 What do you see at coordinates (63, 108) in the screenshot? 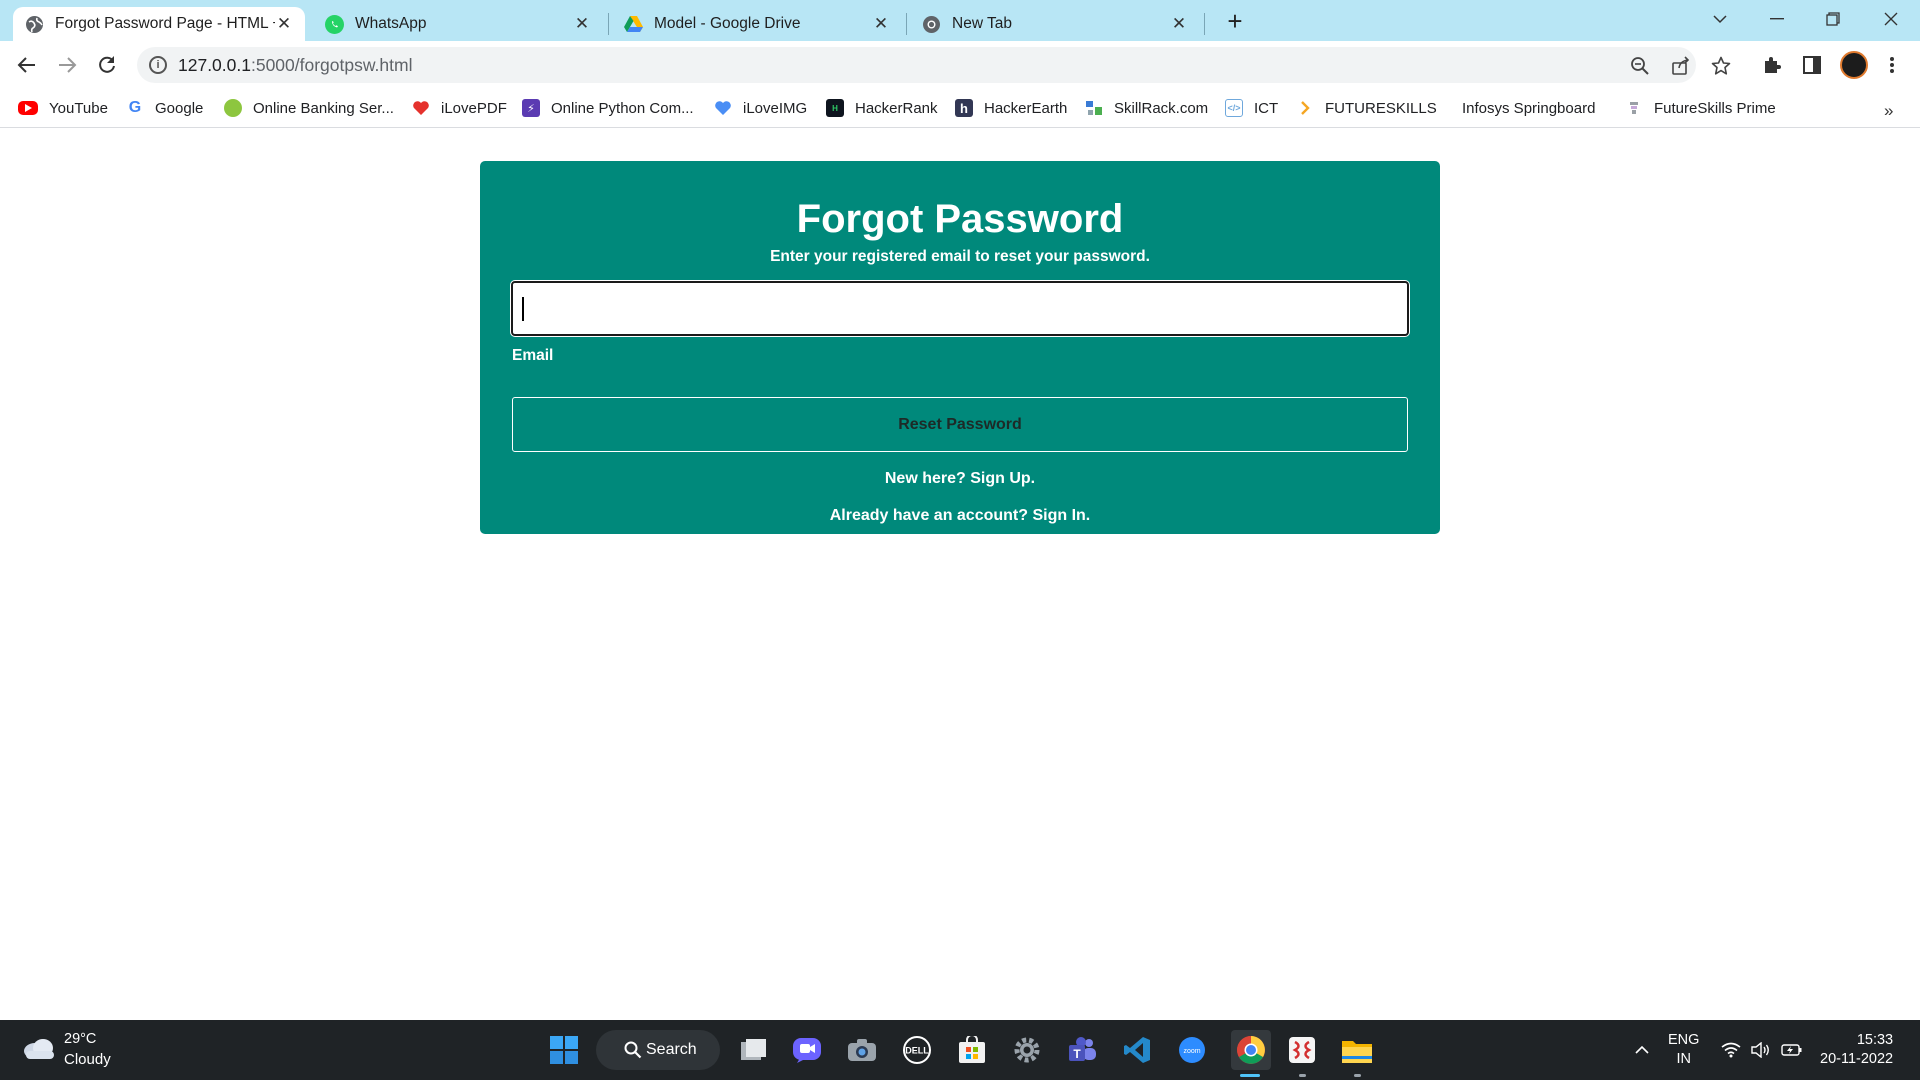
I see `bookmark-youtube: YouTube` at bounding box center [63, 108].